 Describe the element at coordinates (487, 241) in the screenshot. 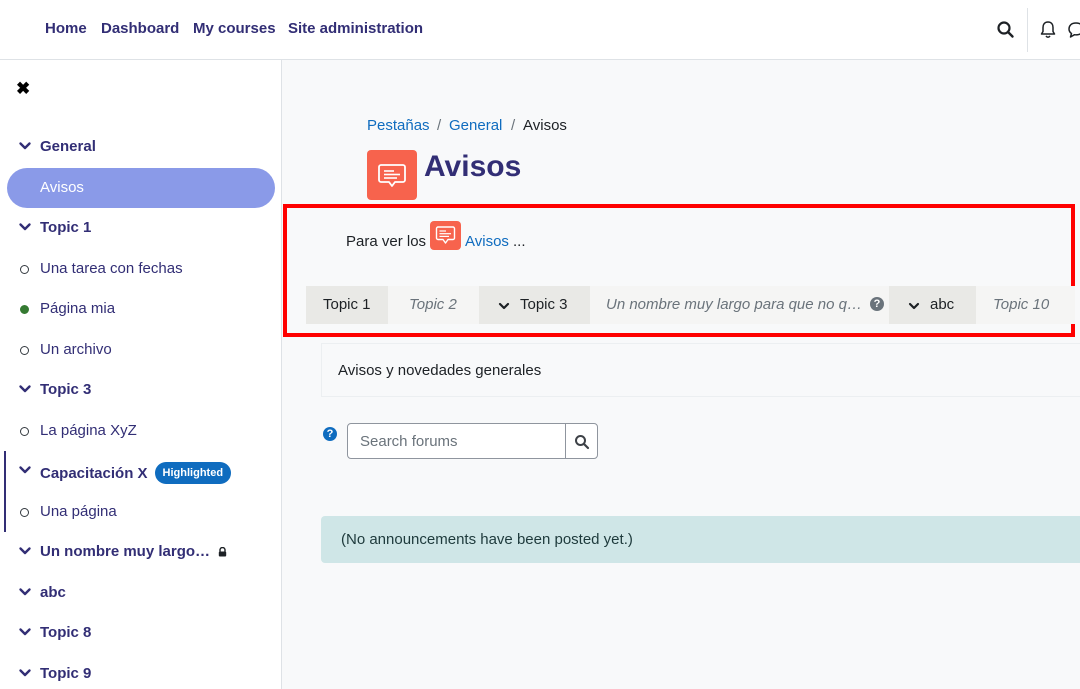

I see `intro-avisos-link: Avisos` at that location.